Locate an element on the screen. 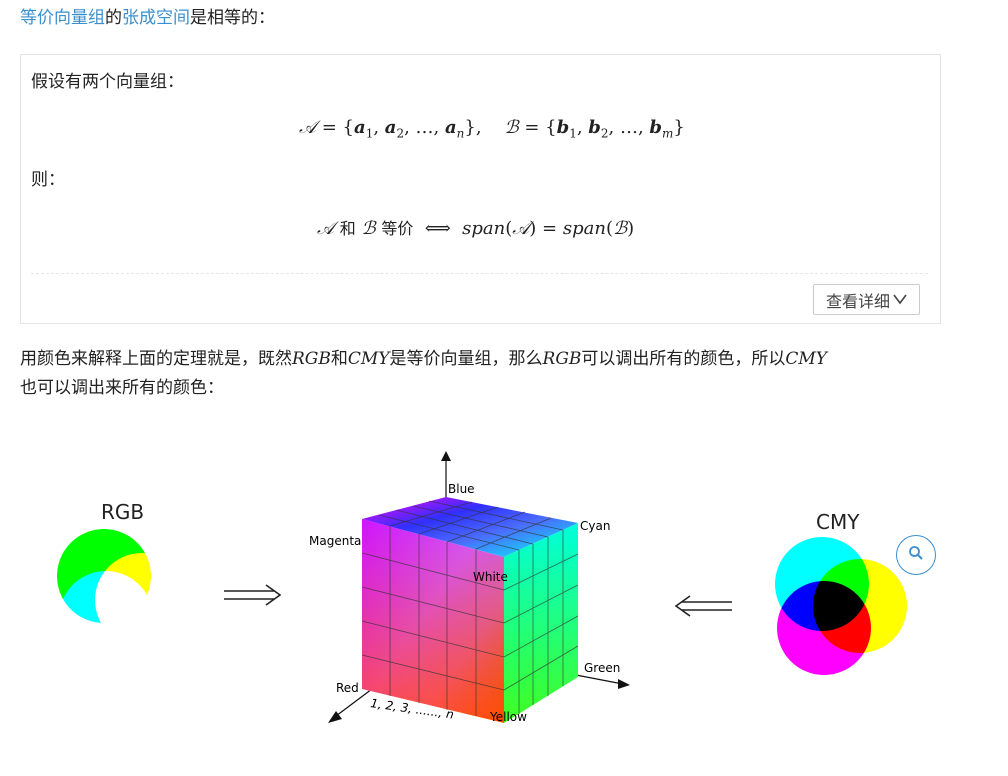 This screenshot has height=776, width=1008. label-red: Red is located at coordinates (347, 688).